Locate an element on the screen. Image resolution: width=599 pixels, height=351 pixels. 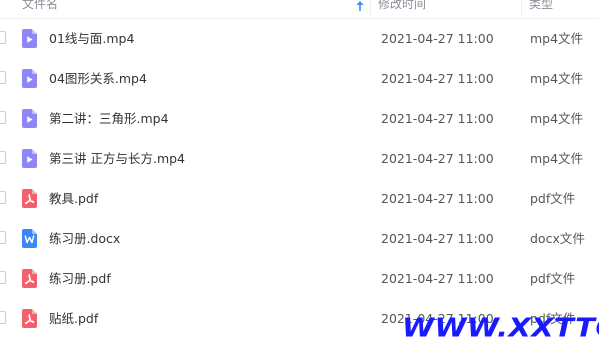
file-name: 贴纸.pdf is located at coordinates (73, 319).